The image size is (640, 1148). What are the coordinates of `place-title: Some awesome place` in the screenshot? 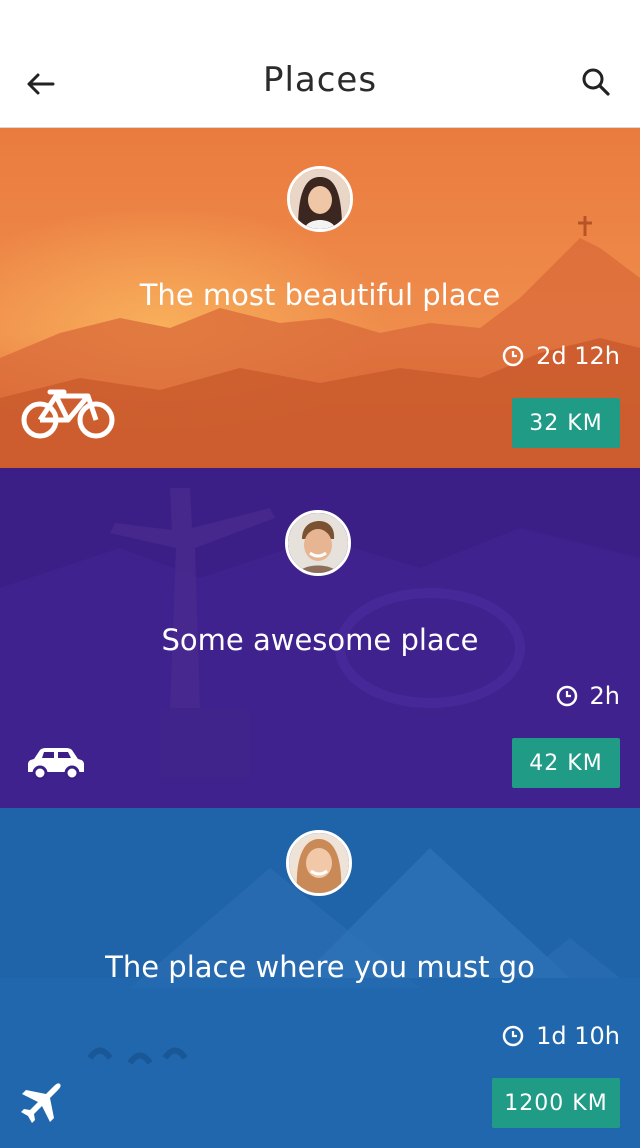 It's located at (320, 640).